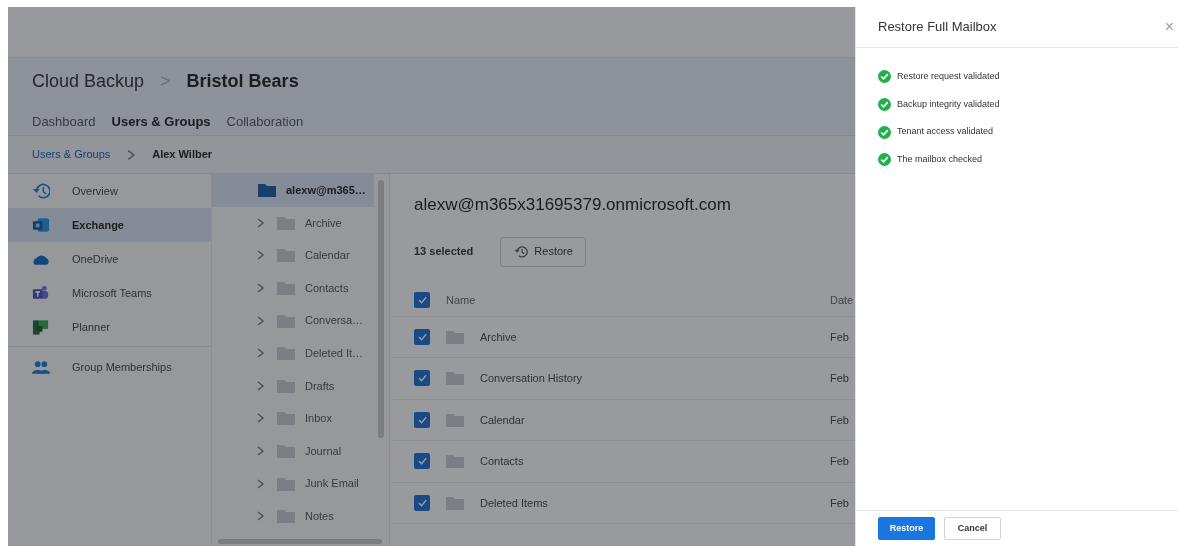  I want to click on table-cell-text: Calendar, so click(503, 420).